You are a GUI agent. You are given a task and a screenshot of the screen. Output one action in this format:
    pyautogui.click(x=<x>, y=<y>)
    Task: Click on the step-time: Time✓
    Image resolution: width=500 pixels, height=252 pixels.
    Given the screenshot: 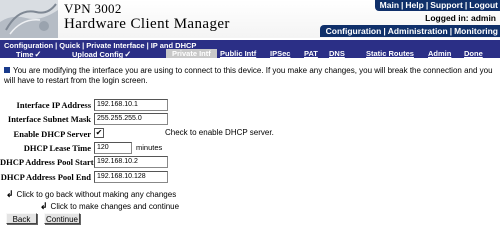 What is the action you would take?
    pyautogui.click(x=29, y=54)
    